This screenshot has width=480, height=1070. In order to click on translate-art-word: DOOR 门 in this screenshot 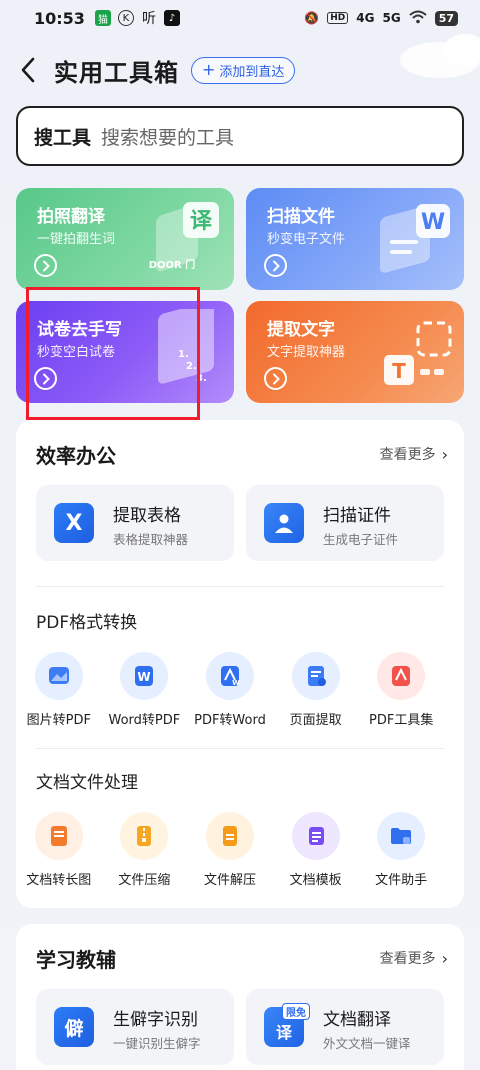, I will do `click(172, 264)`.